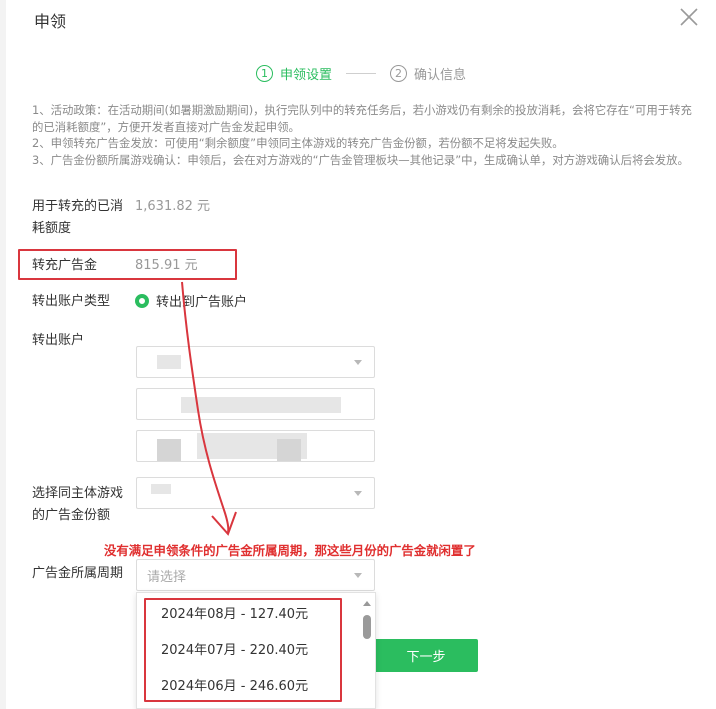 Image resolution: width=716 pixels, height=709 pixels. What do you see at coordinates (50, 21) in the screenshot?
I see `dialog-title: 申领` at bounding box center [50, 21].